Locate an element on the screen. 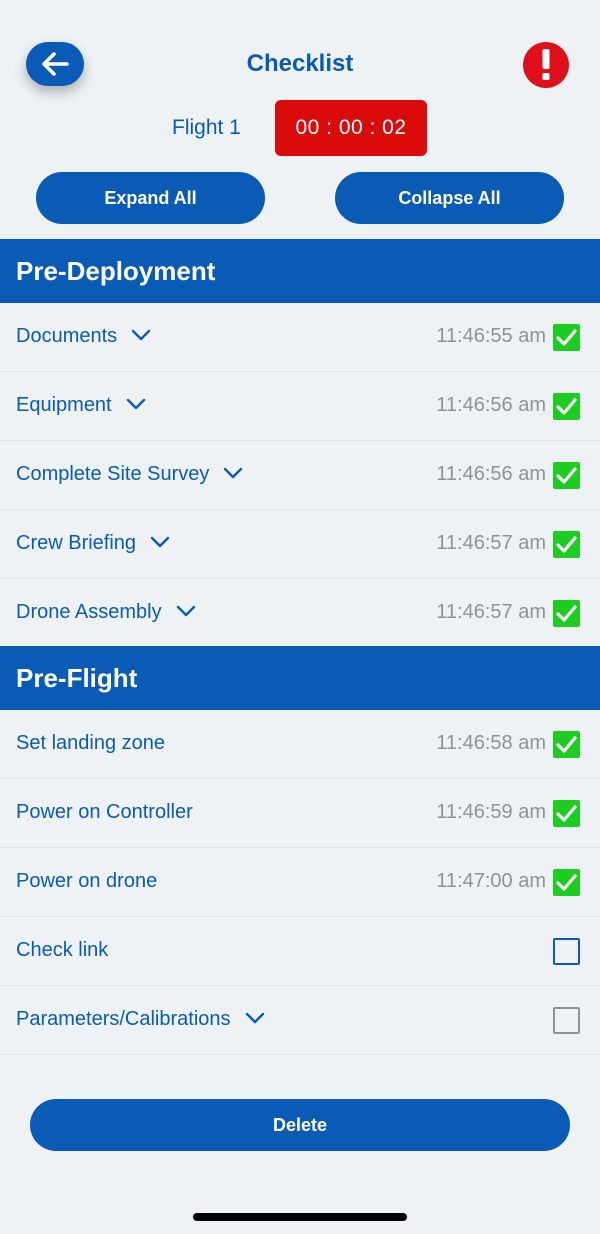 The height and width of the screenshot is (1234, 600). row-label-text: Crew Briefing is located at coordinates (76, 543).